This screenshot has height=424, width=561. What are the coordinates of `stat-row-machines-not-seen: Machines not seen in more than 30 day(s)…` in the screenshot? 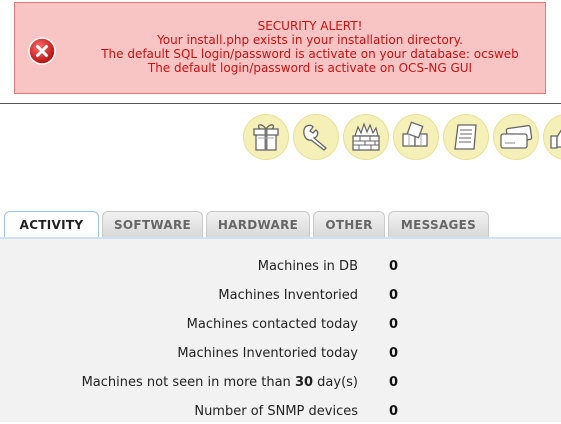 It's located at (280, 385).